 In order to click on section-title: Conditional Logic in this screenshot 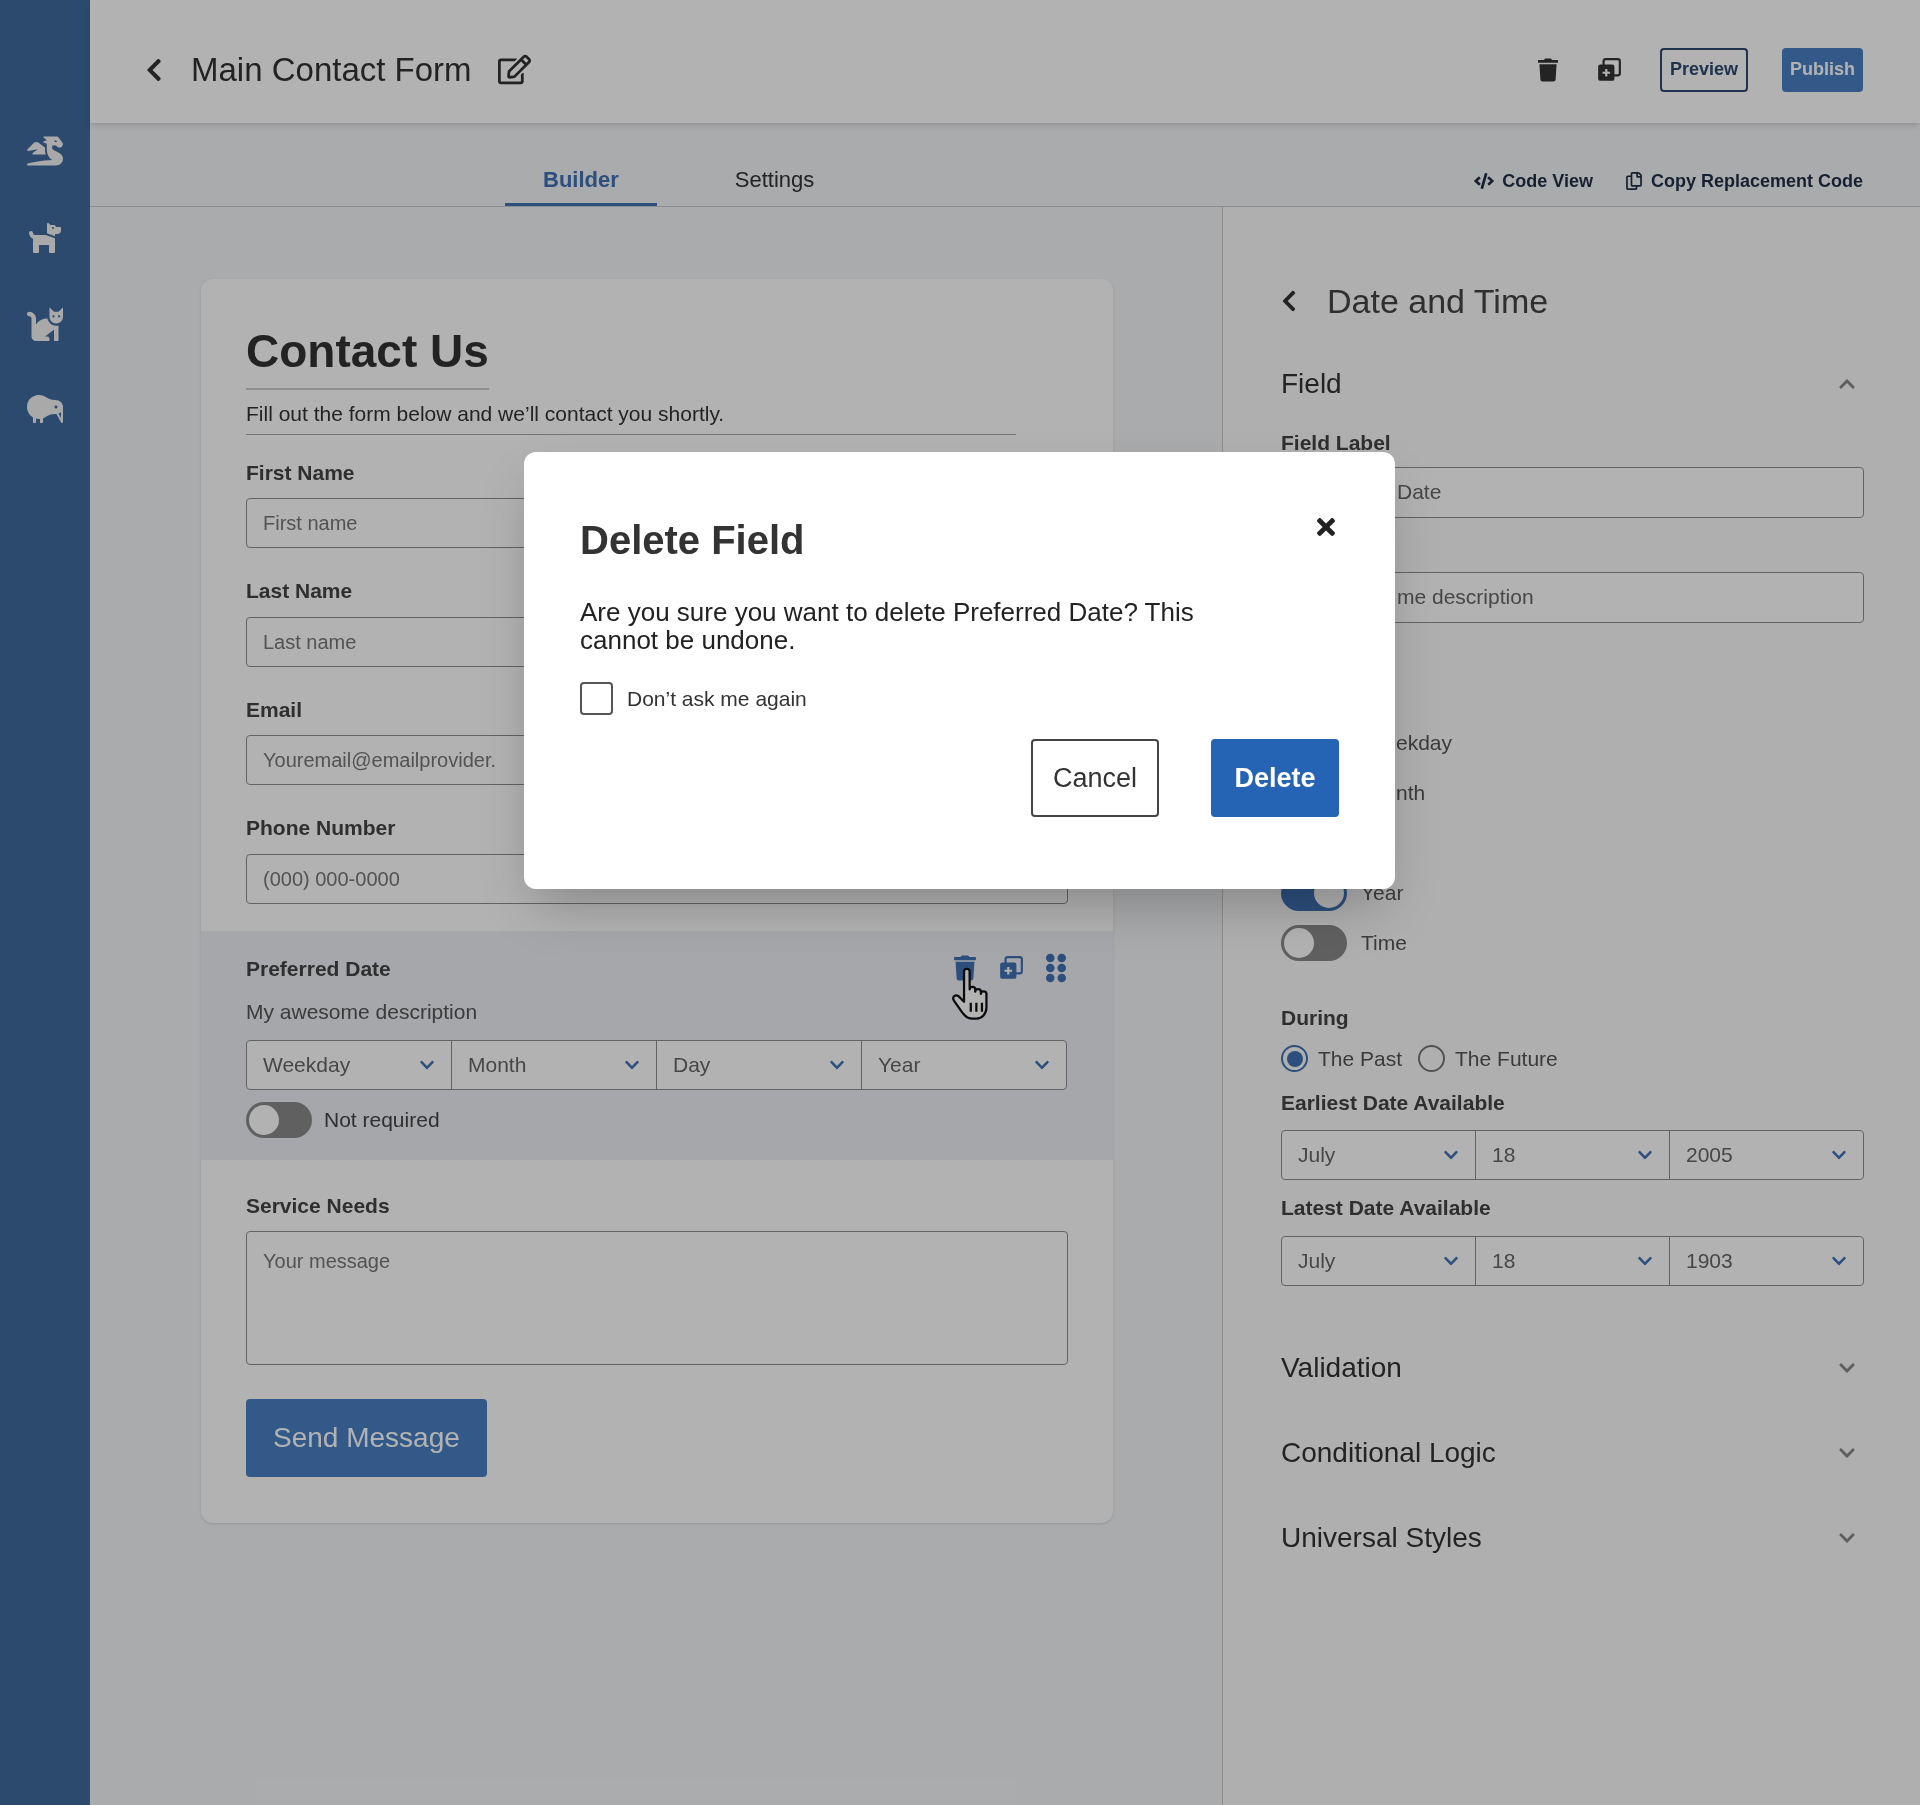, I will do `click(1388, 1453)`.